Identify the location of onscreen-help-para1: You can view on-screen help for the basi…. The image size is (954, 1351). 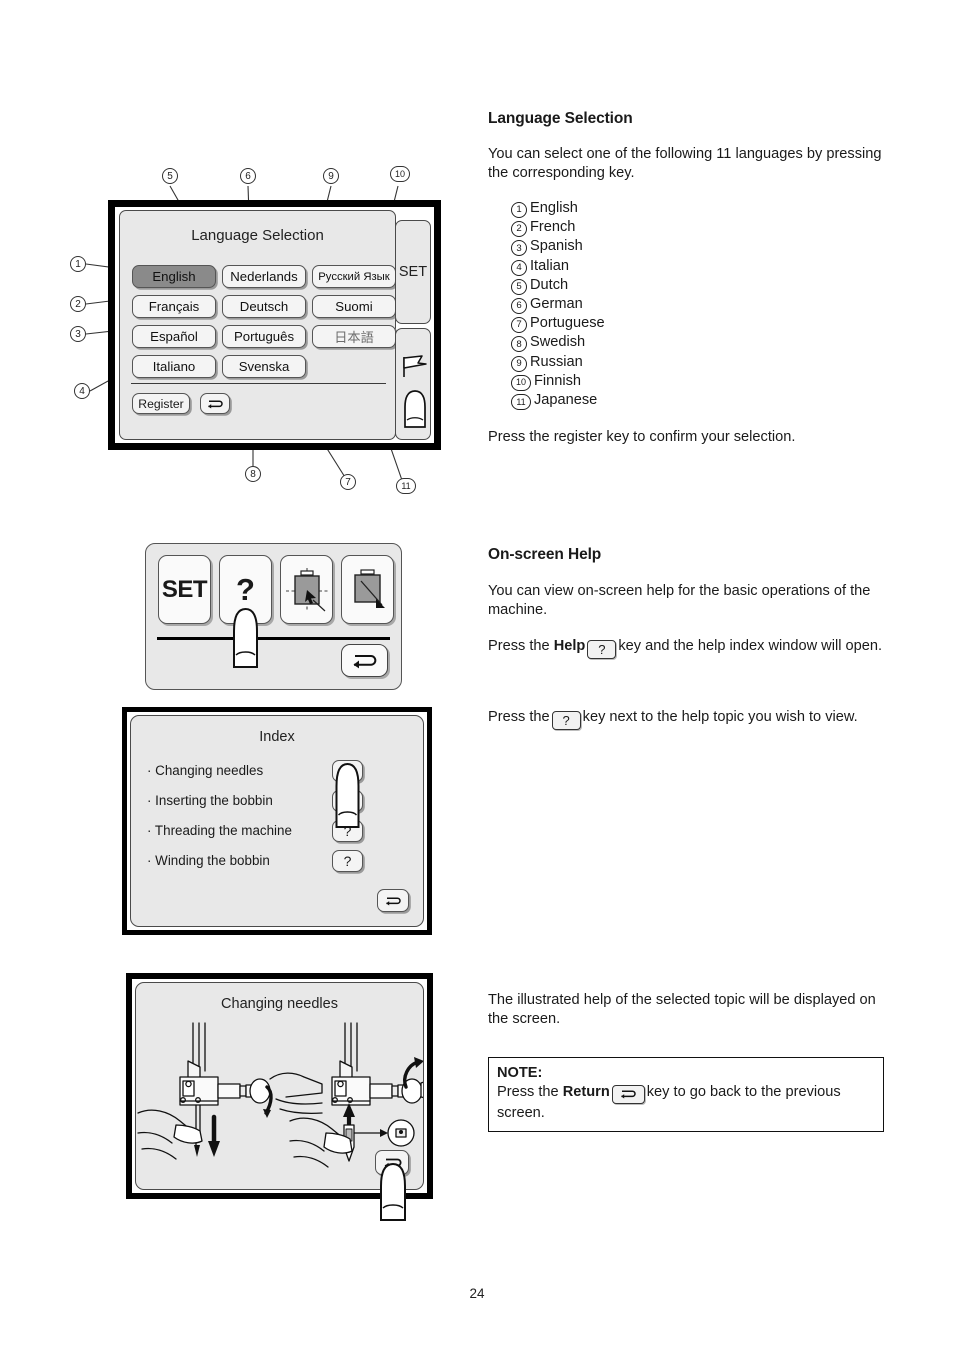
(679, 600).